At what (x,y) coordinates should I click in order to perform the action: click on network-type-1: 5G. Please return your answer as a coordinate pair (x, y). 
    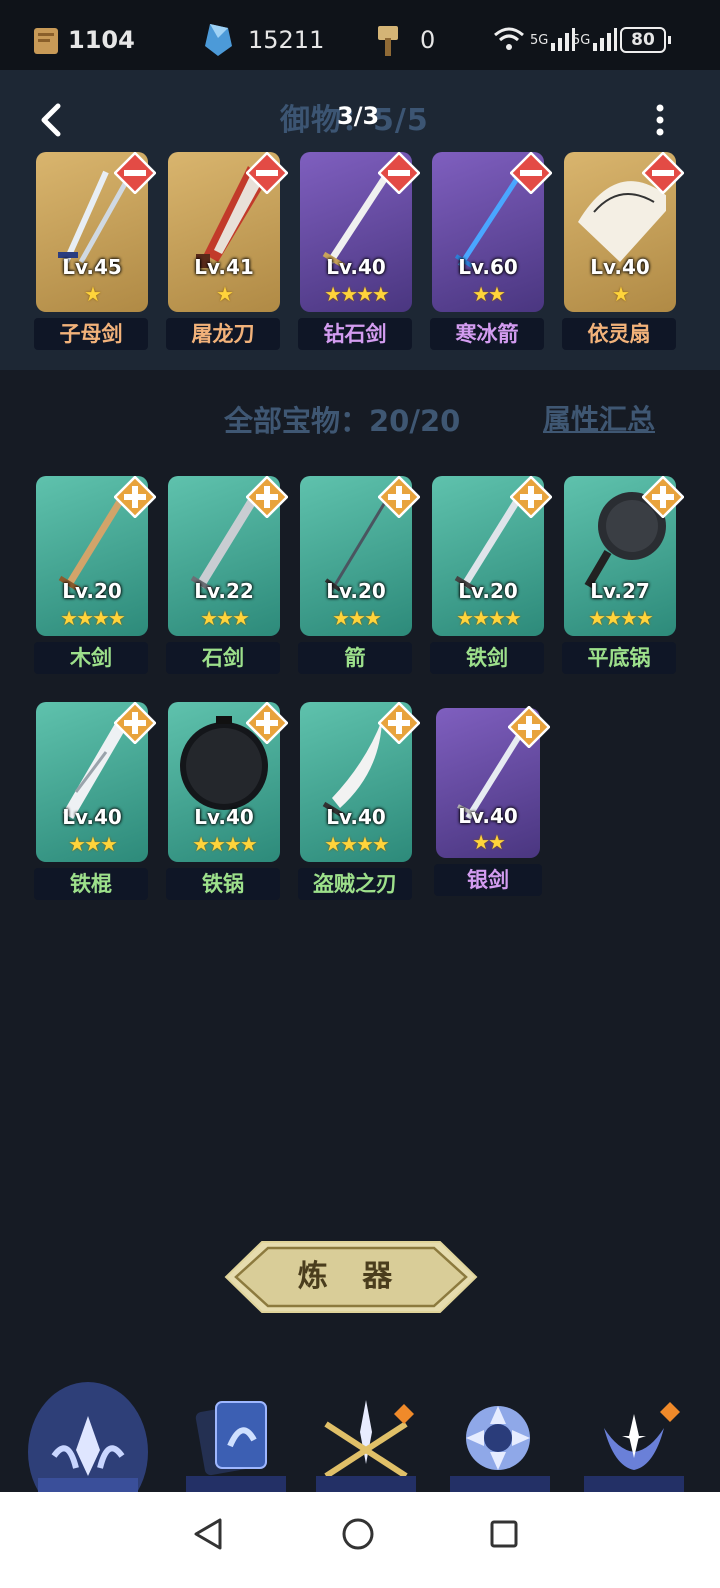
    Looking at the image, I should click on (539, 40).